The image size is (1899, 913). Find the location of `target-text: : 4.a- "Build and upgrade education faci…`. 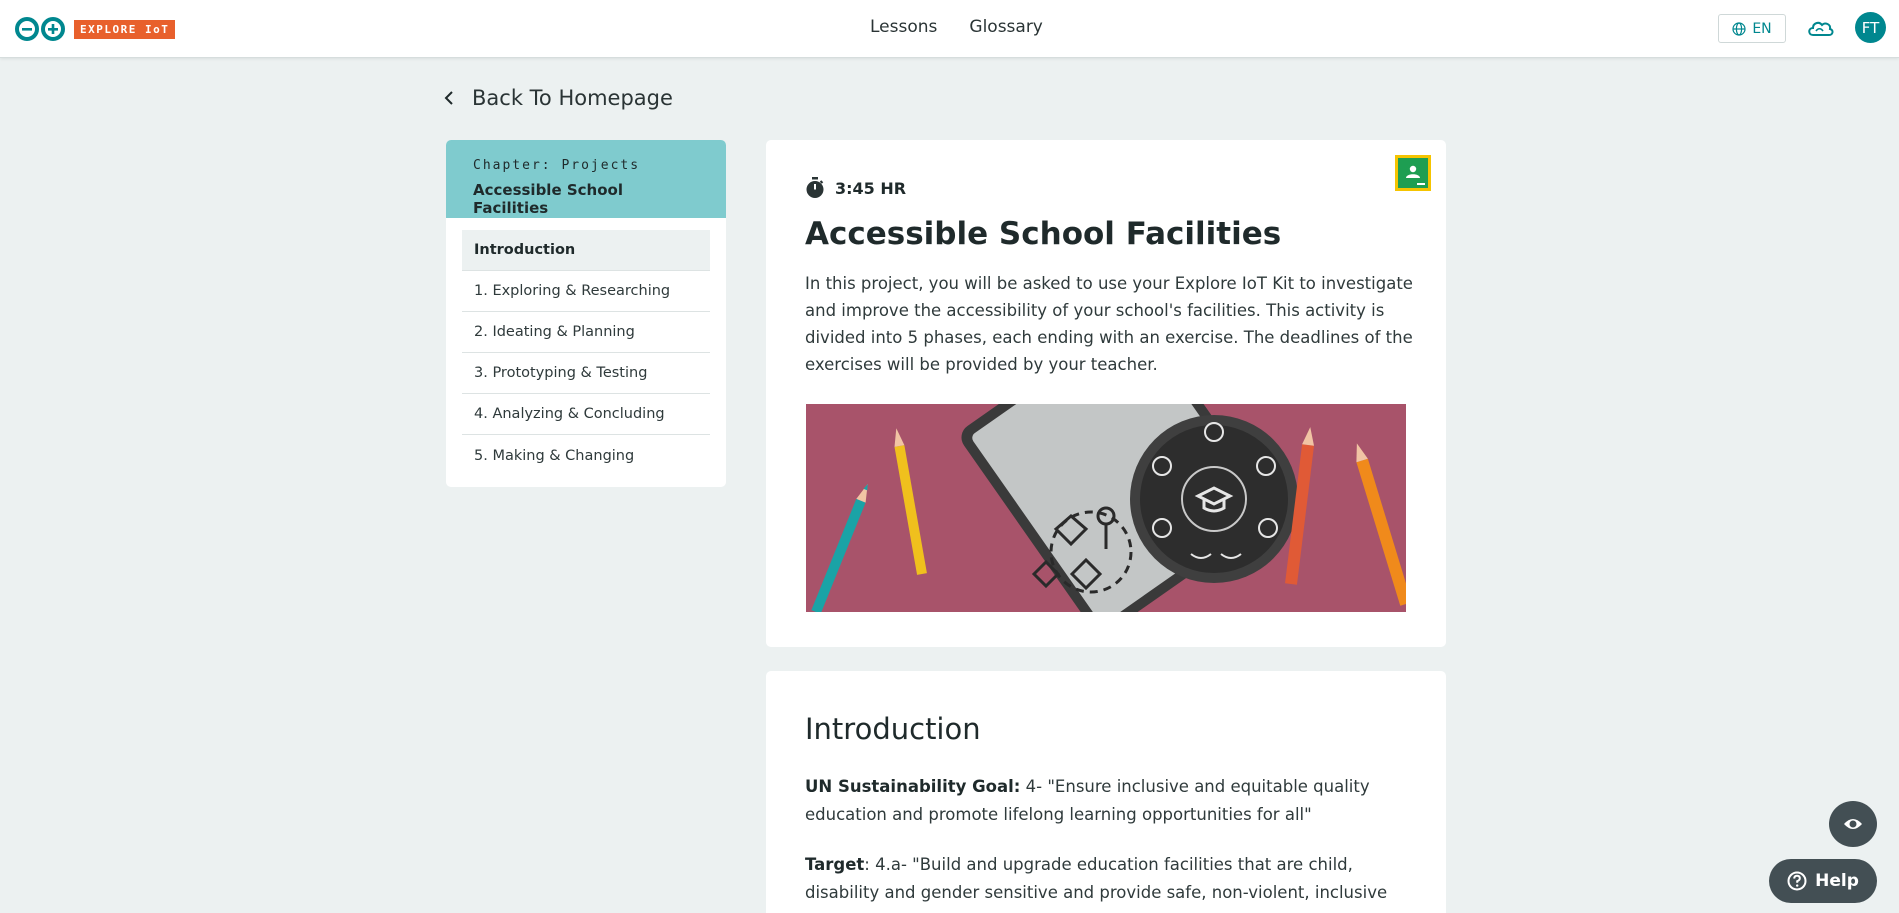

target-text: : 4.a- "Build and upgrade education faci… is located at coordinates (1096, 884).